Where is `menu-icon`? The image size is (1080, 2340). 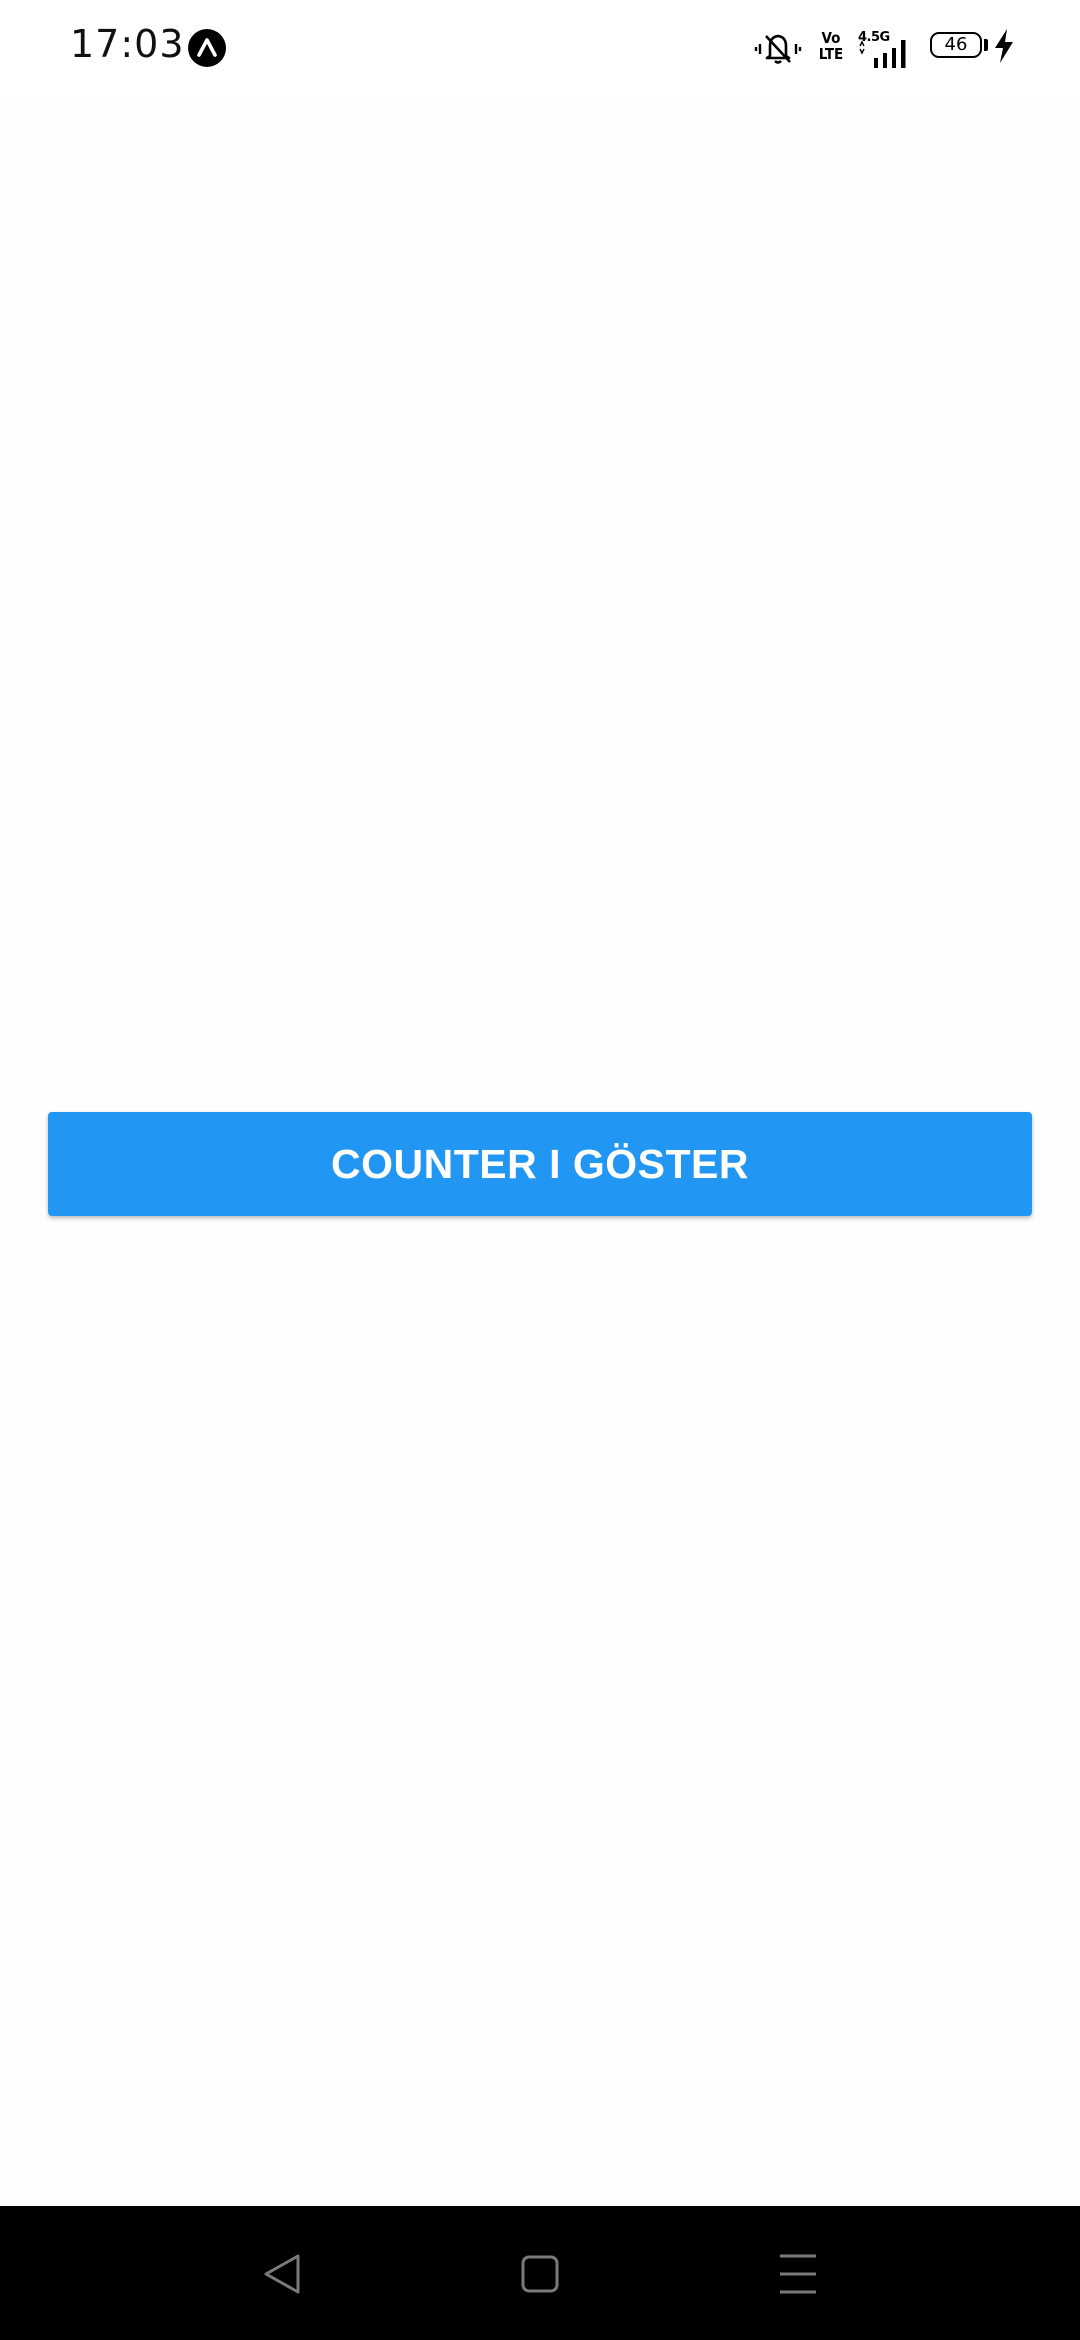
menu-icon is located at coordinates (798, 2274).